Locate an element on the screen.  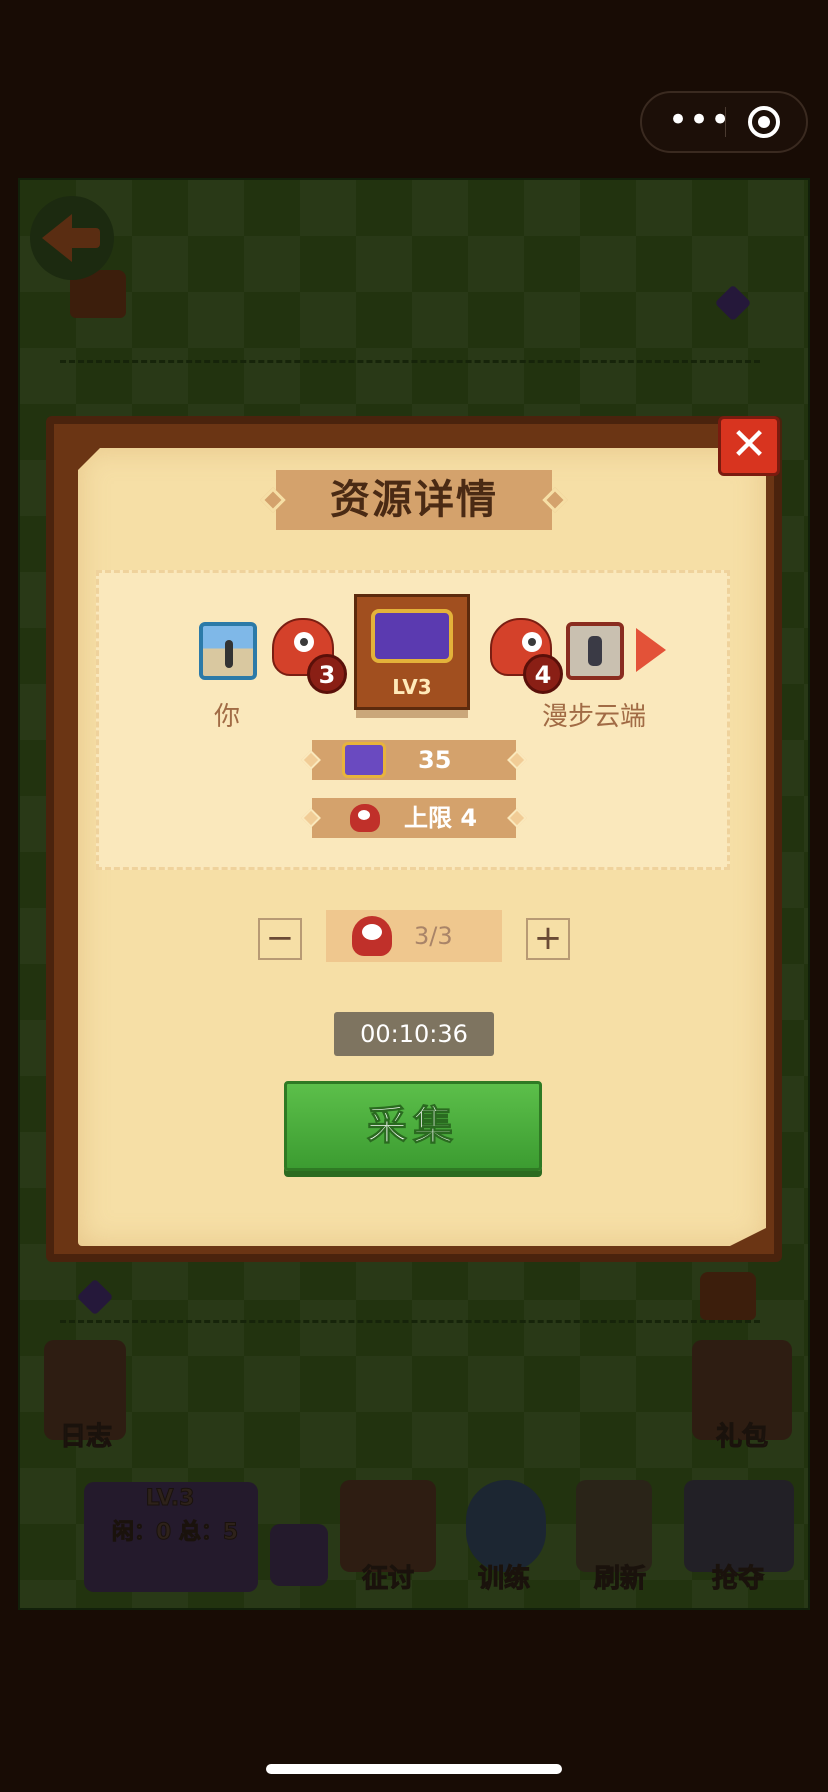
resource-amount-bar: 35 is located at coordinates (414, 760).